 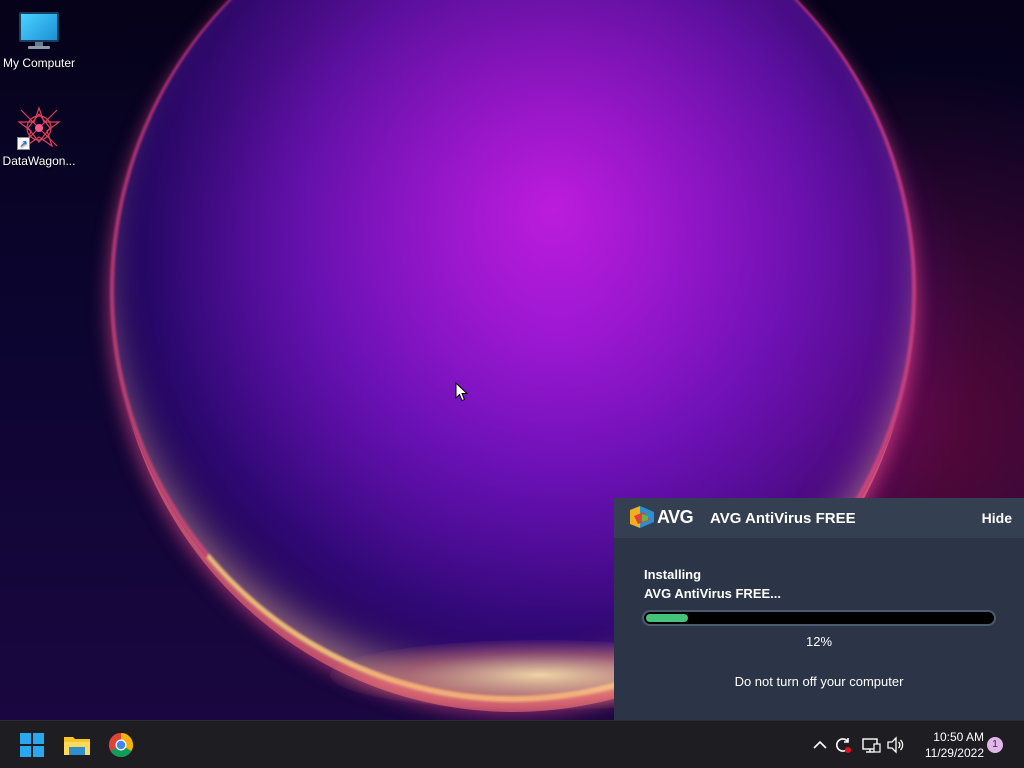 What do you see at coordinates (958, 737) in the screenshot?
I see `clock-time: 10:50 AM` at bounding box center [958, 737].